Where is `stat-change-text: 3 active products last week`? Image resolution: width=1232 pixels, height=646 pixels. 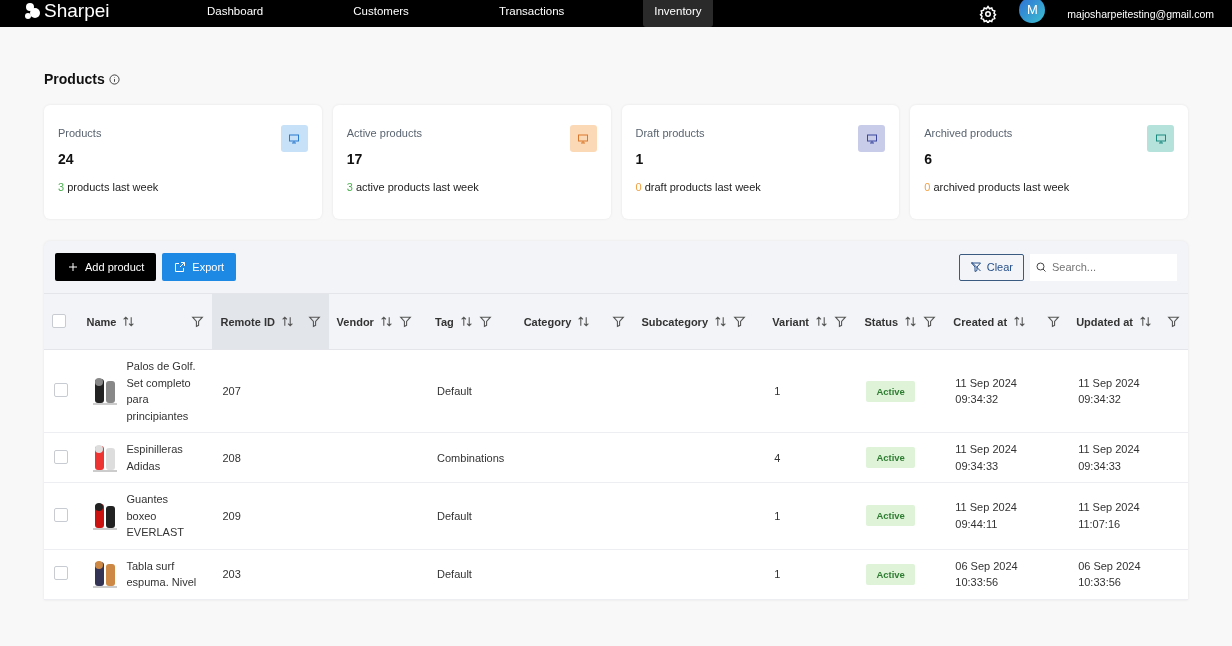
stat-change-text: 3 active products last week is located at coordinates (413, 187).